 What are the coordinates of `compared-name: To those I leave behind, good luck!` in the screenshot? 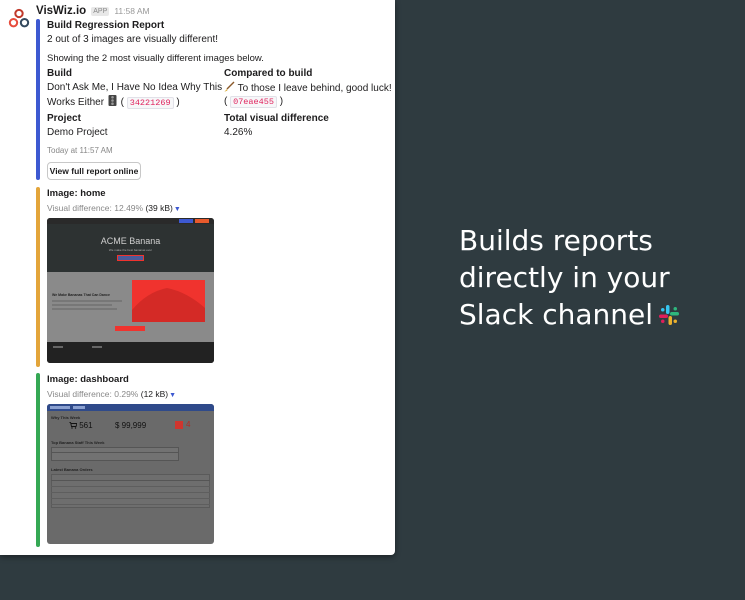 It's located at (314, 88).